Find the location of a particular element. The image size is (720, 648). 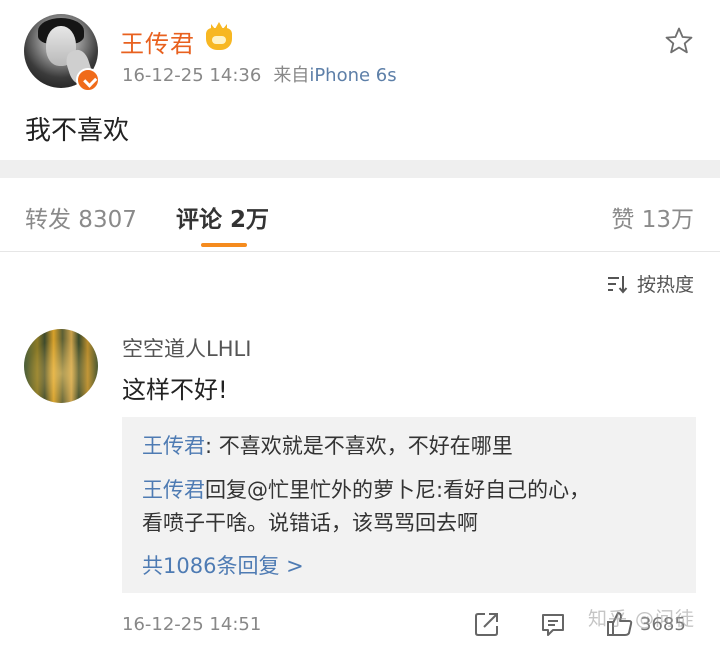

reply-icon is located at coordinates (553, 624).